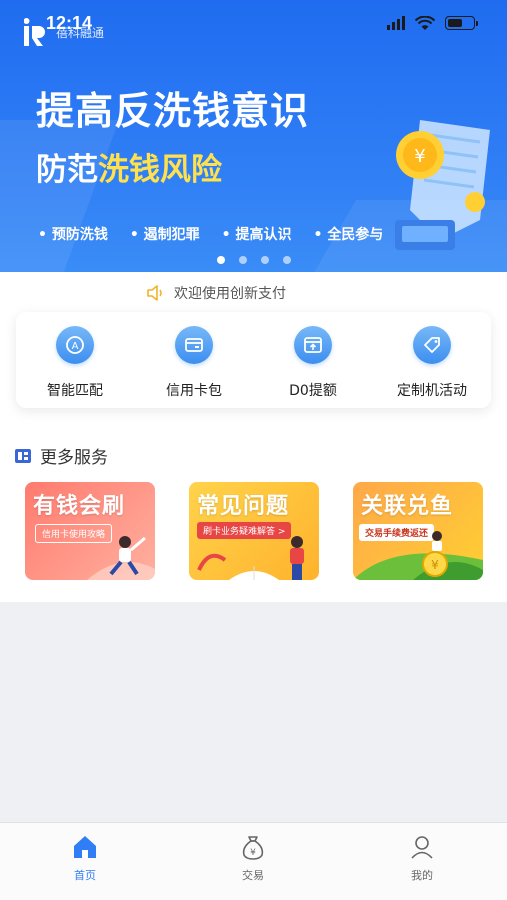 This screenshot has height=900, width=507. I want to click on speaker-icon, so click(154, 293).